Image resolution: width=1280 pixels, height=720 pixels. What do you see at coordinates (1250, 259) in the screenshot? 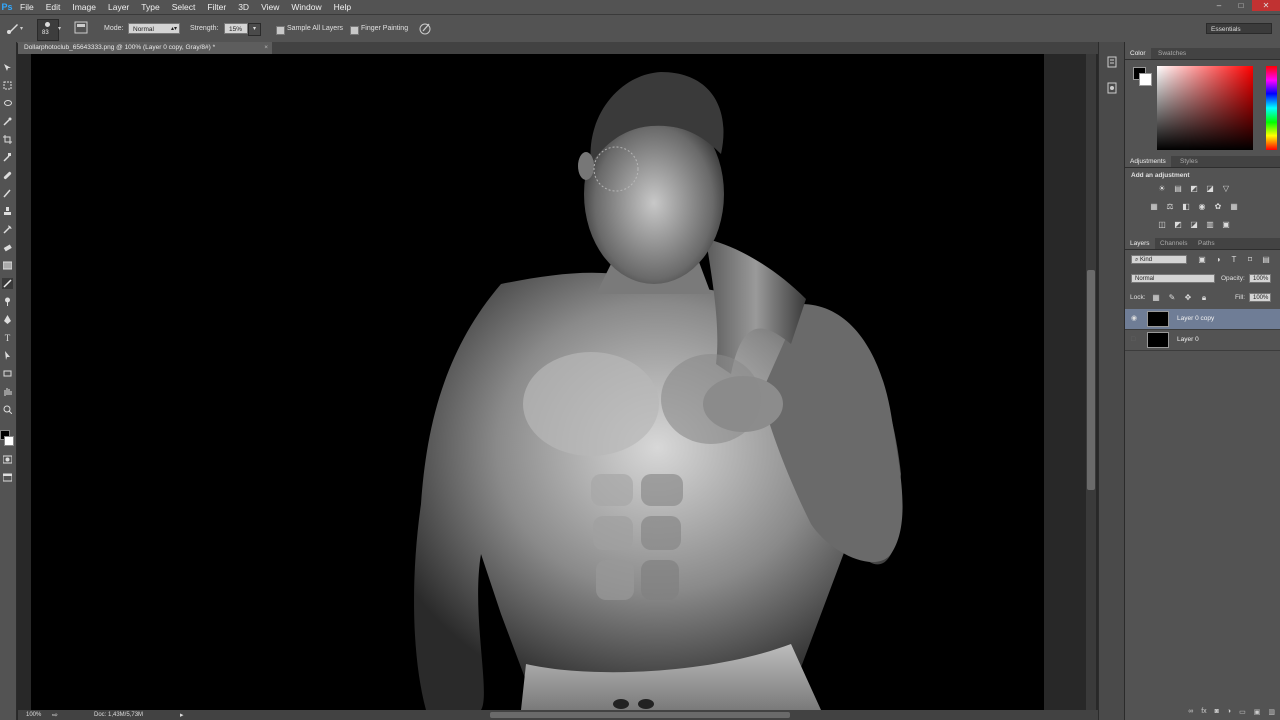
I see `filter-shape-icon: ⌑` at bounding box center [1250, 259].